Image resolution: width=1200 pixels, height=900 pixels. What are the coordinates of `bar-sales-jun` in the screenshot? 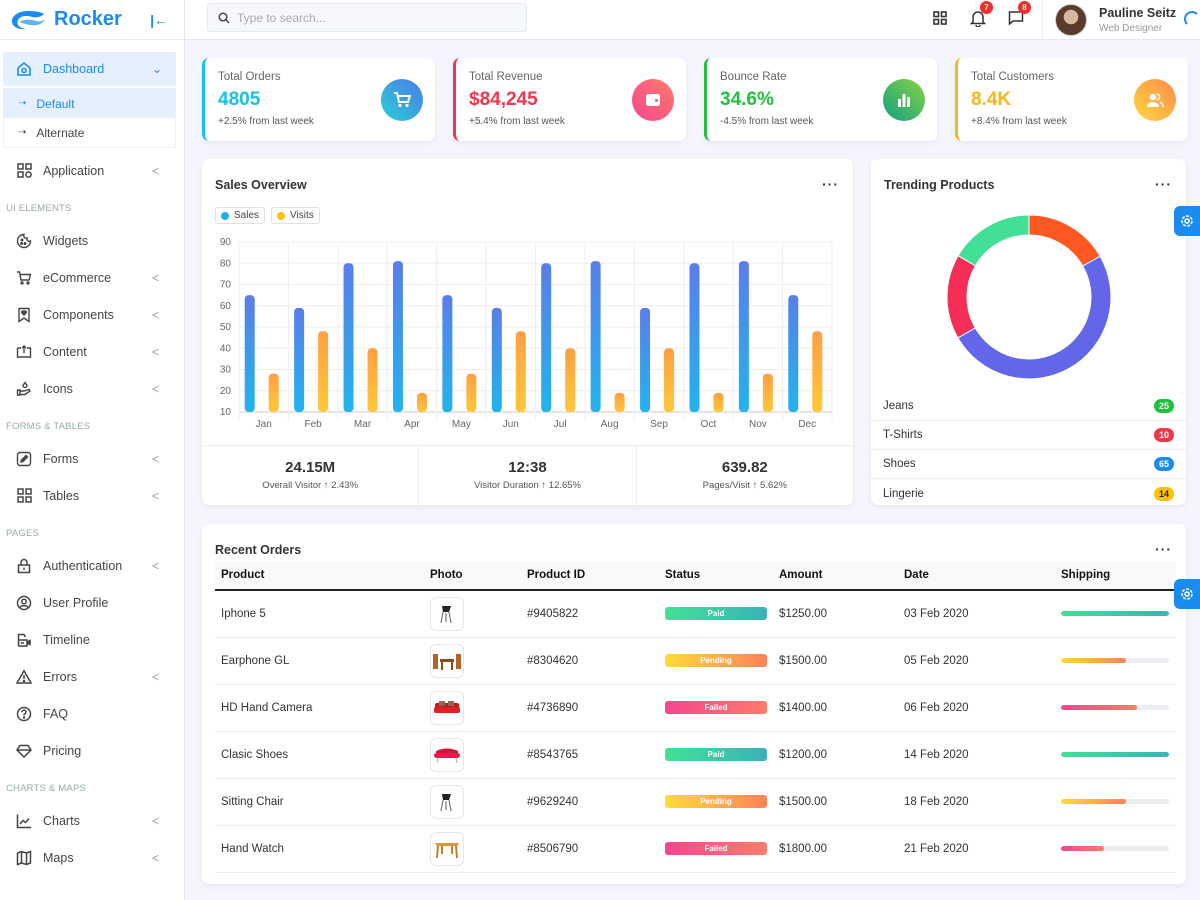 It's located at (496, 359).